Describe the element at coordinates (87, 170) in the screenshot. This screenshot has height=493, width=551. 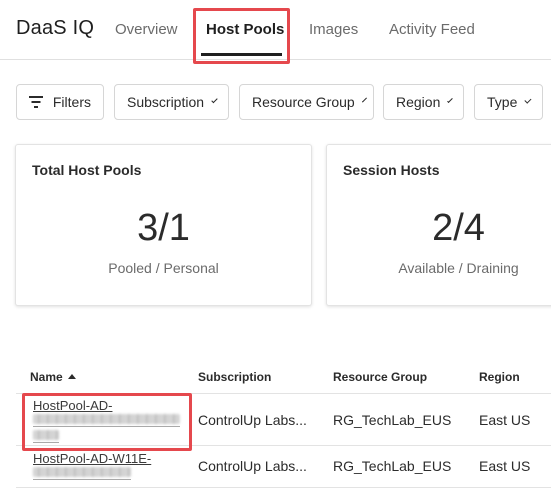
I see `card-title: Total Host Pools` at that location.